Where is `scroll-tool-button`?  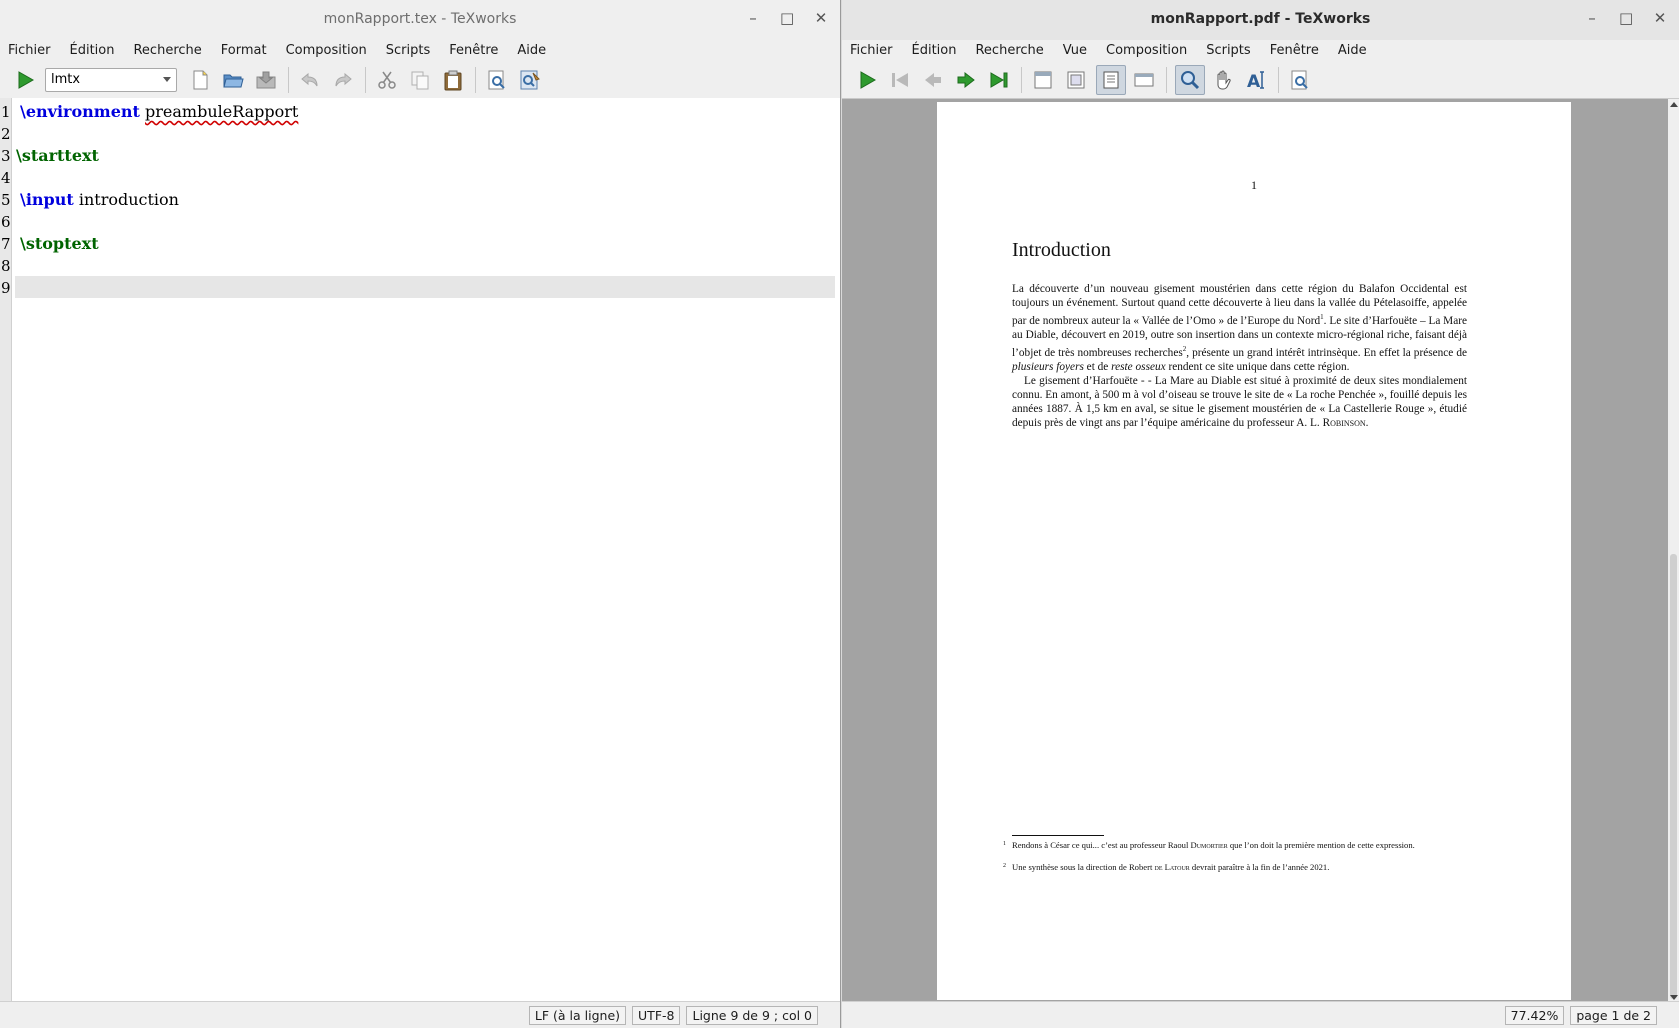 scroll-tool-button is located at coordinates (1223, 80).